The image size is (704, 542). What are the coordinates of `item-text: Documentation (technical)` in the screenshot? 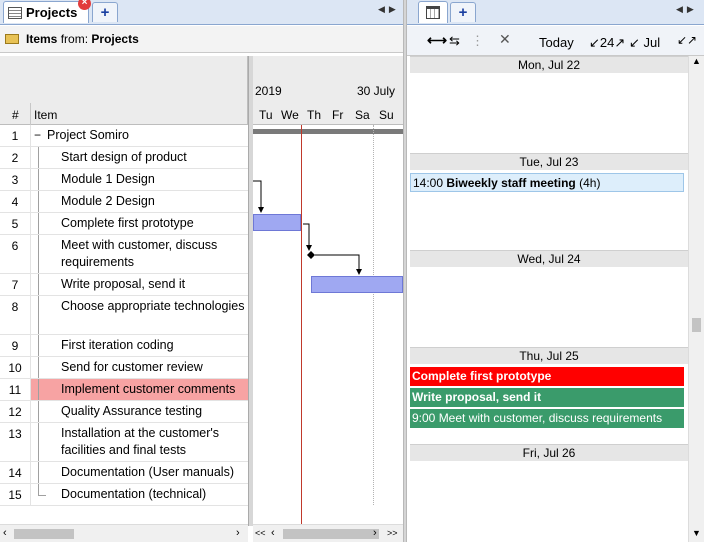 It's located at (153, 494).